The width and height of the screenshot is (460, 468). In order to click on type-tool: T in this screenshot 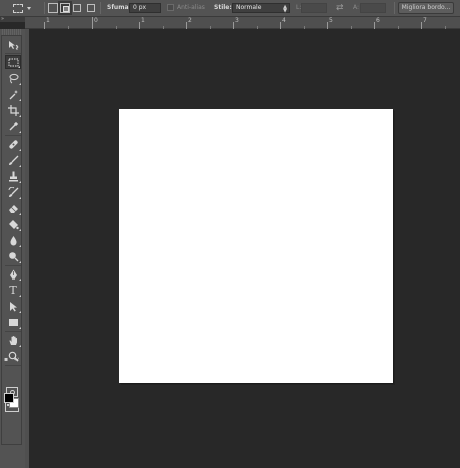, I will do `click(13, 290)`.